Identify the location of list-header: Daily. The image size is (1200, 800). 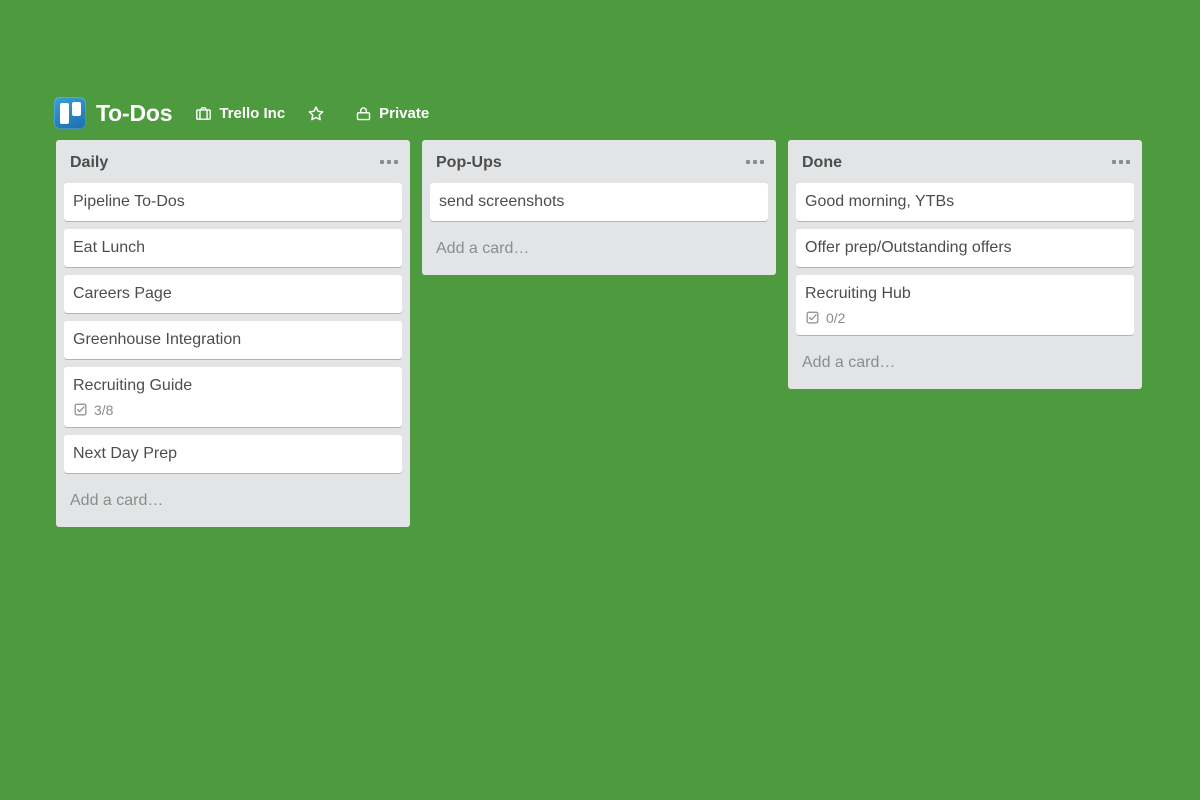
(233, 161).